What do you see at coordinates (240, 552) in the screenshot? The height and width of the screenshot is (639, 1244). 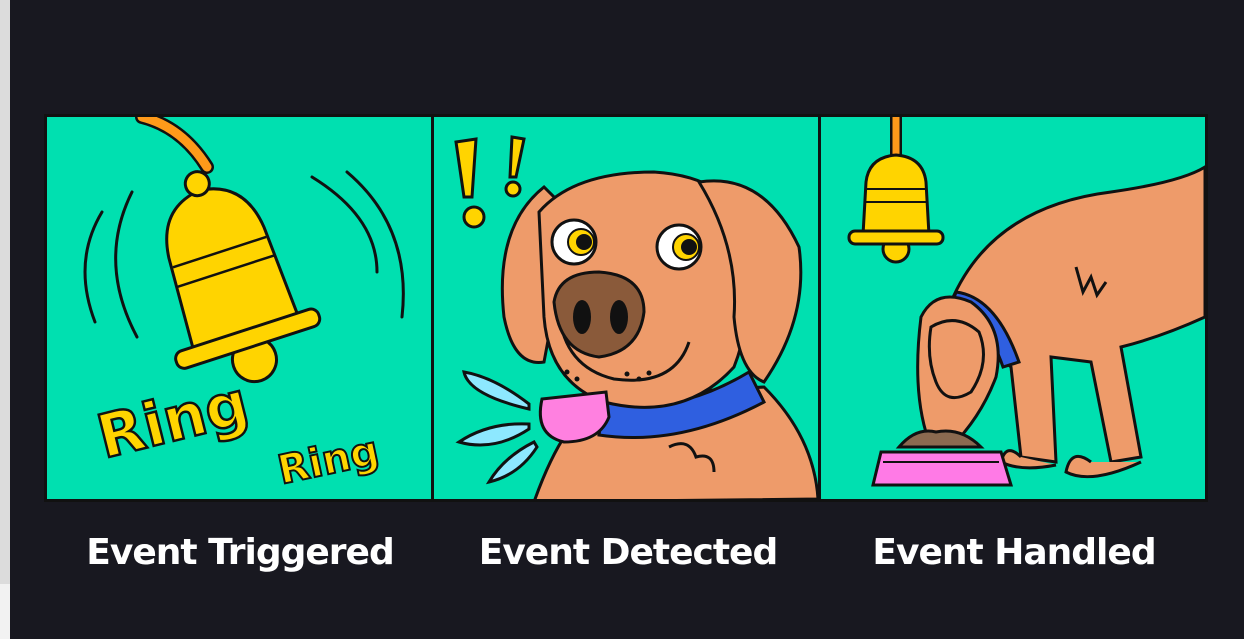 I see `caption-event-triggered: Event Triggered` at bounding box center [240, 552].